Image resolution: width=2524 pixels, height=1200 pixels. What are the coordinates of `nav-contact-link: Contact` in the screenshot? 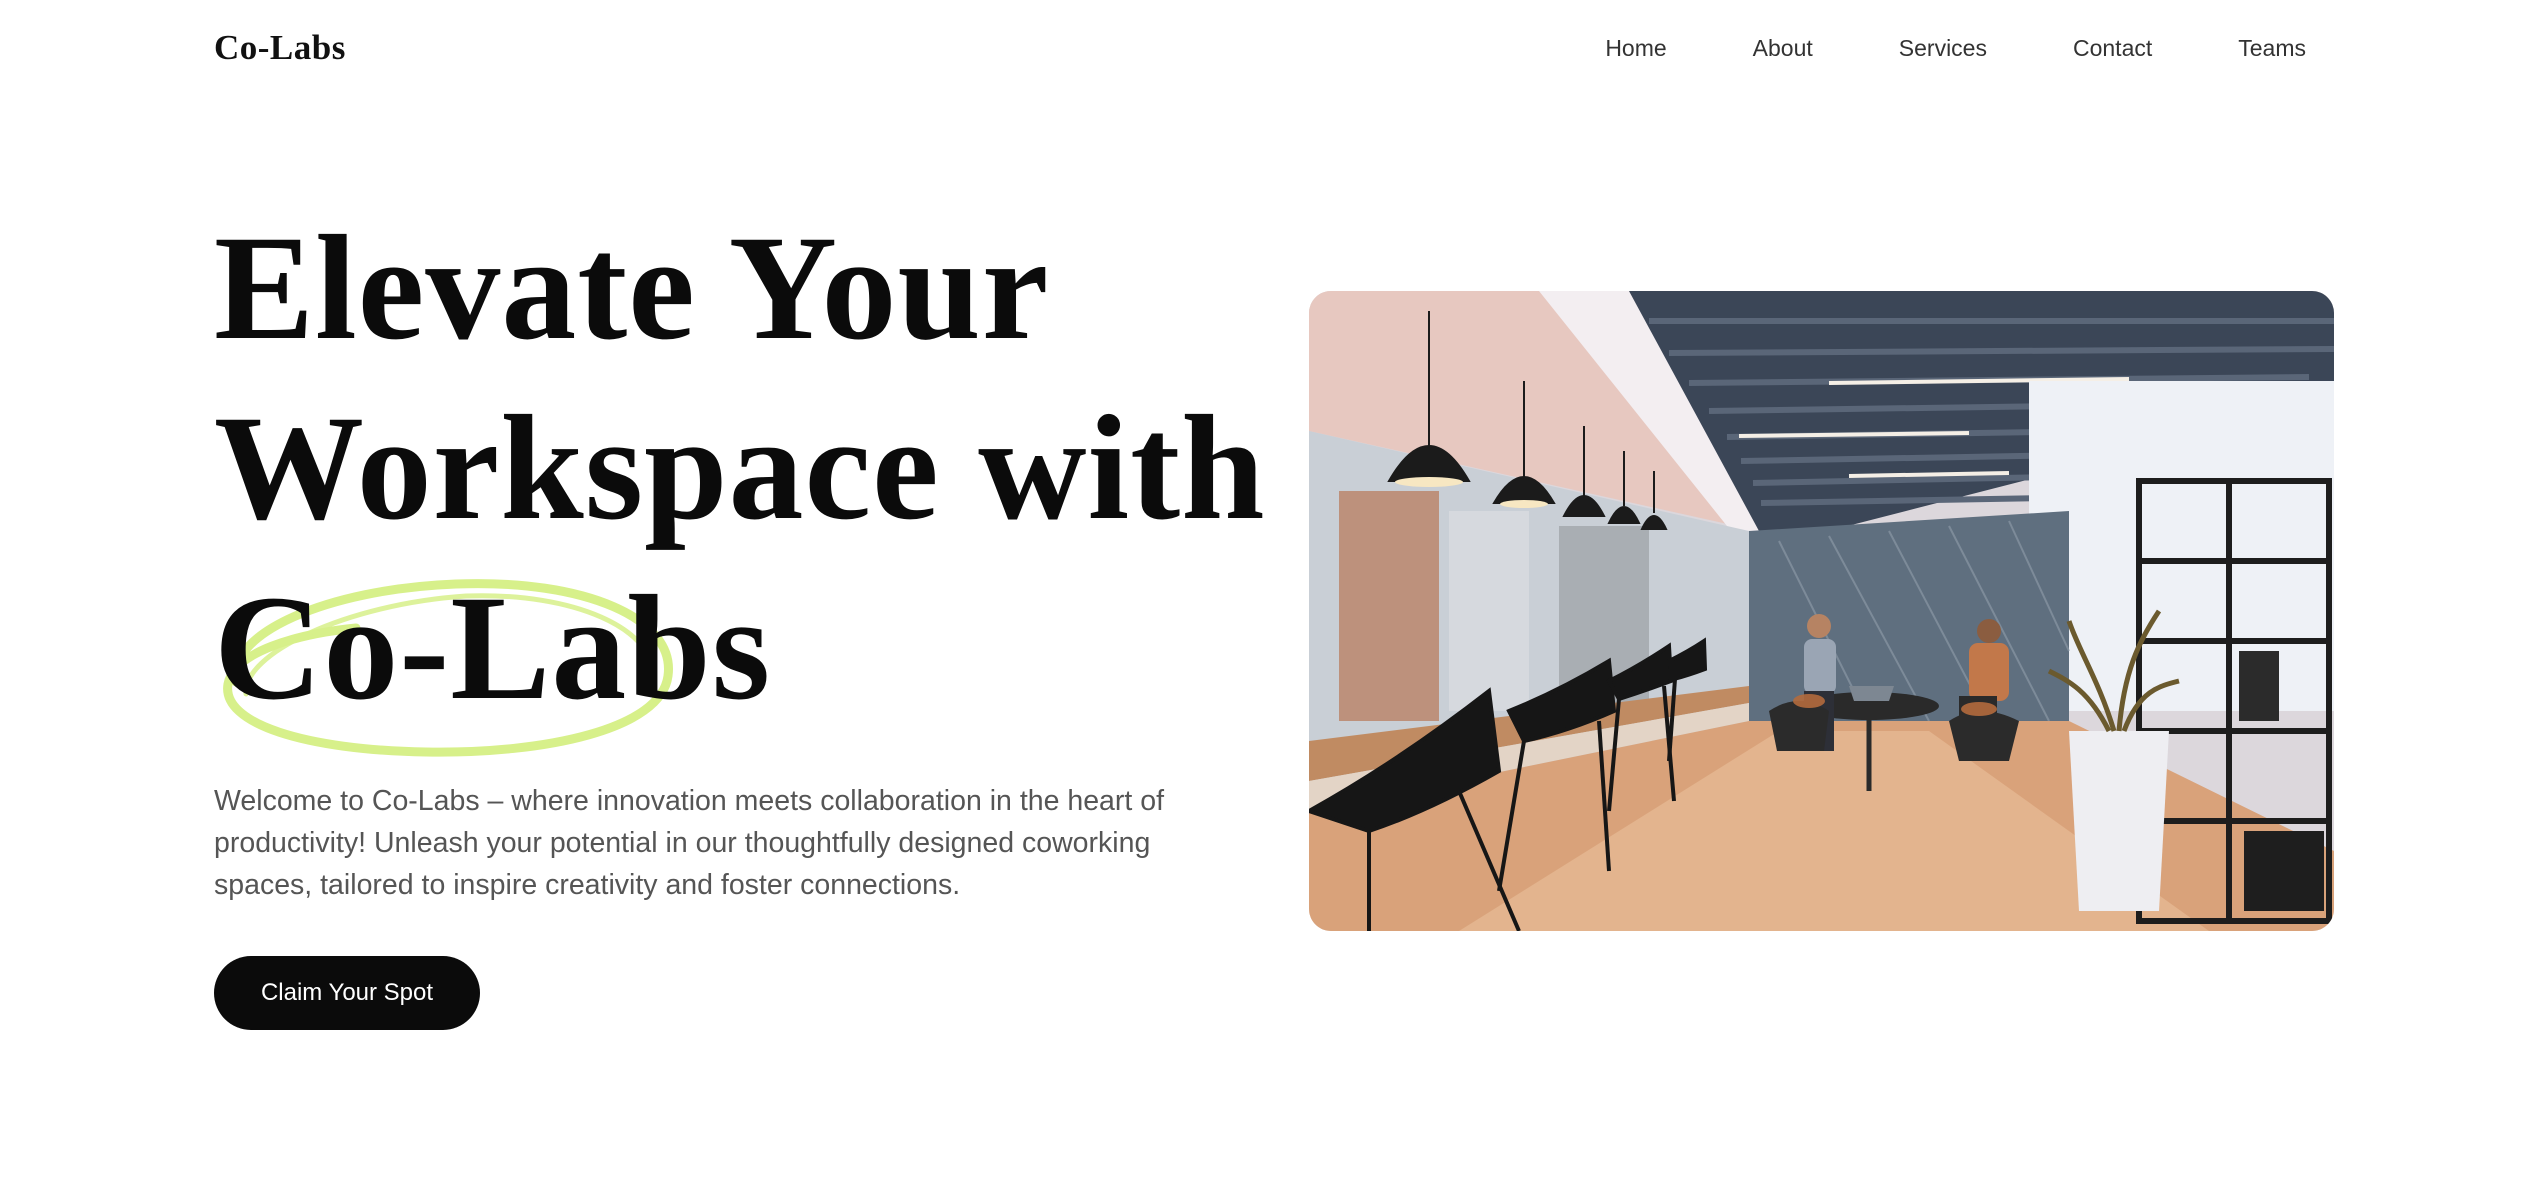 It's located at (2112, 48).